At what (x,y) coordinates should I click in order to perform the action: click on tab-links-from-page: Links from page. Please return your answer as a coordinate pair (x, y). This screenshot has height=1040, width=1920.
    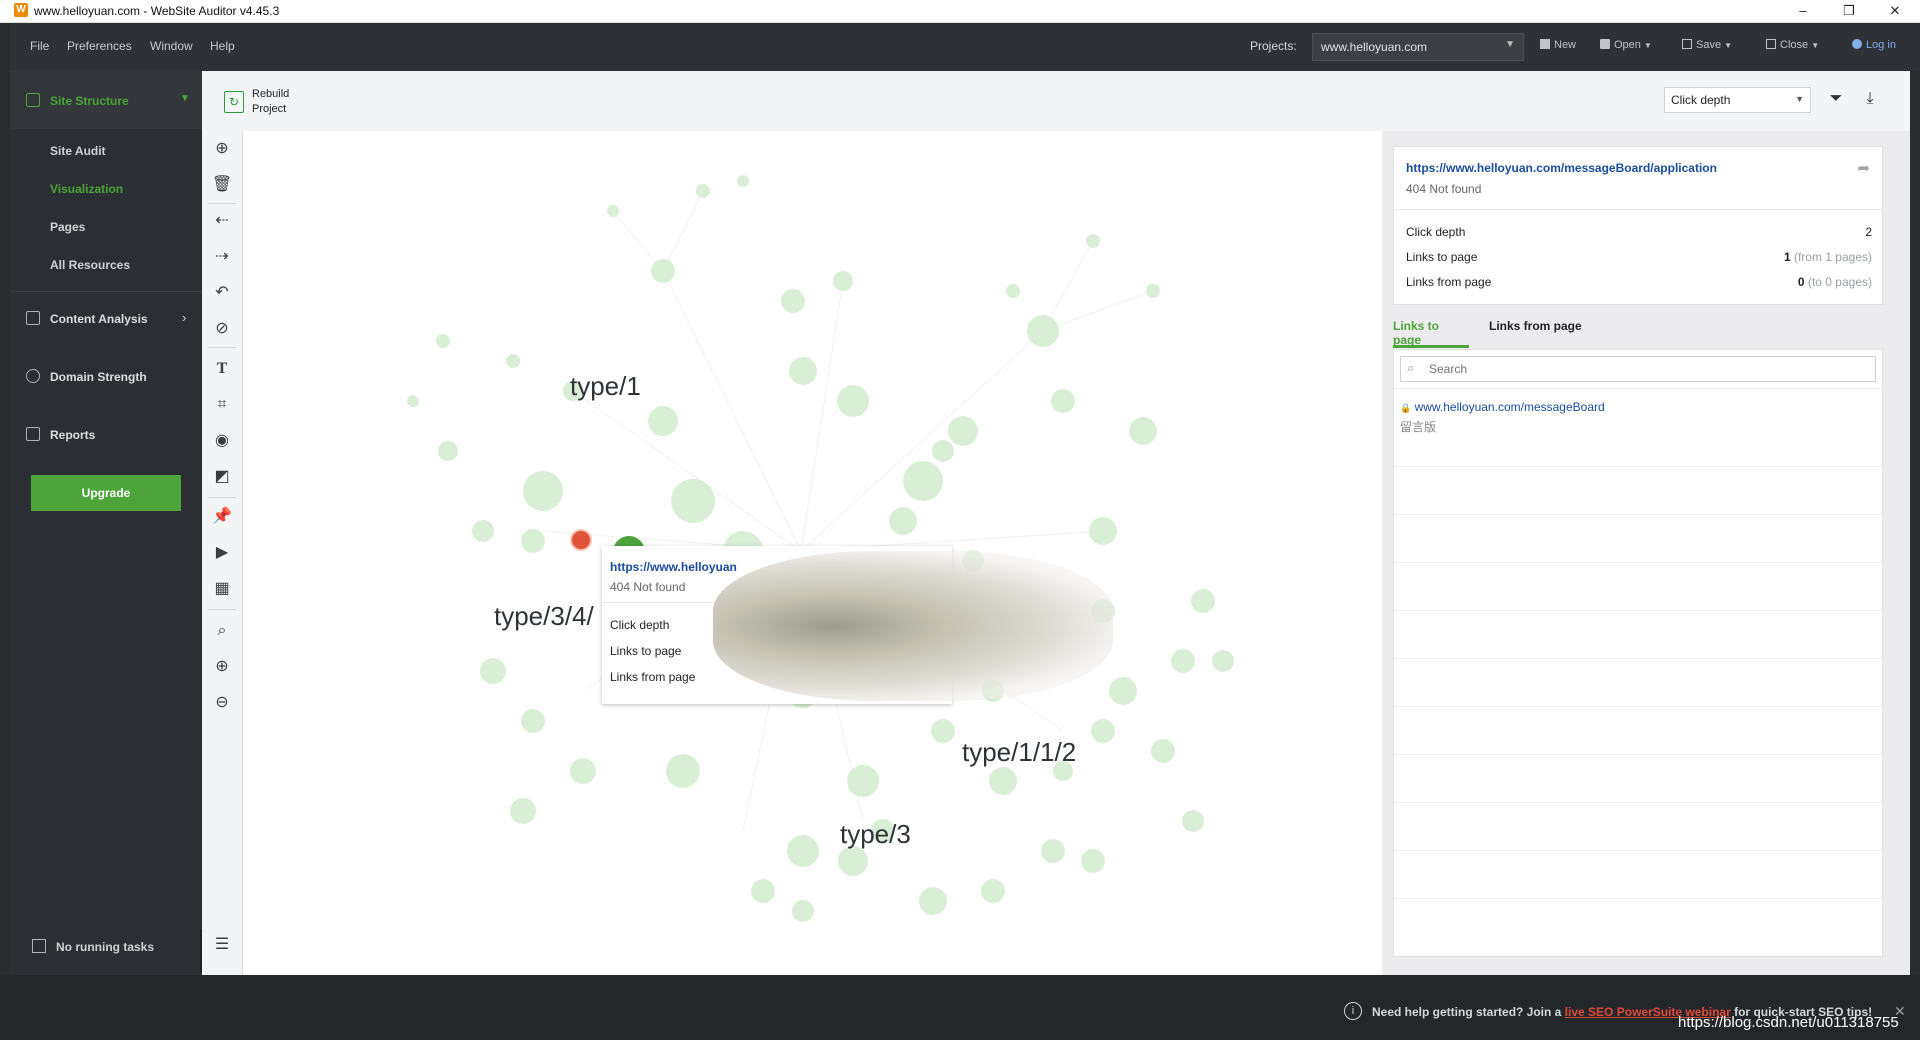
    Looking at the image, I should click on (1535, 332).